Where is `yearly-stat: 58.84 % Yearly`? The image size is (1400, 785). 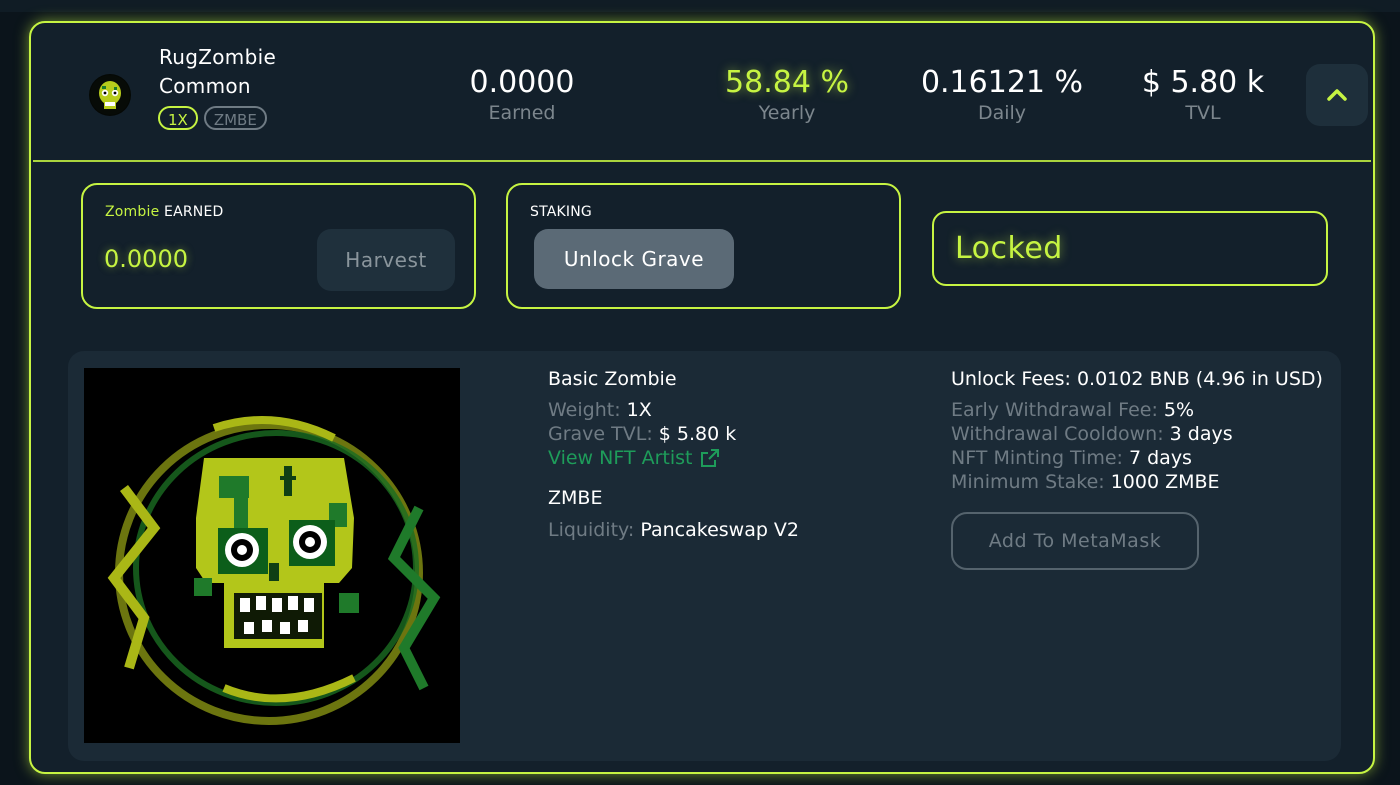 yearly-stat: 58.84 % Yearly is located at coordinates (787, 94).